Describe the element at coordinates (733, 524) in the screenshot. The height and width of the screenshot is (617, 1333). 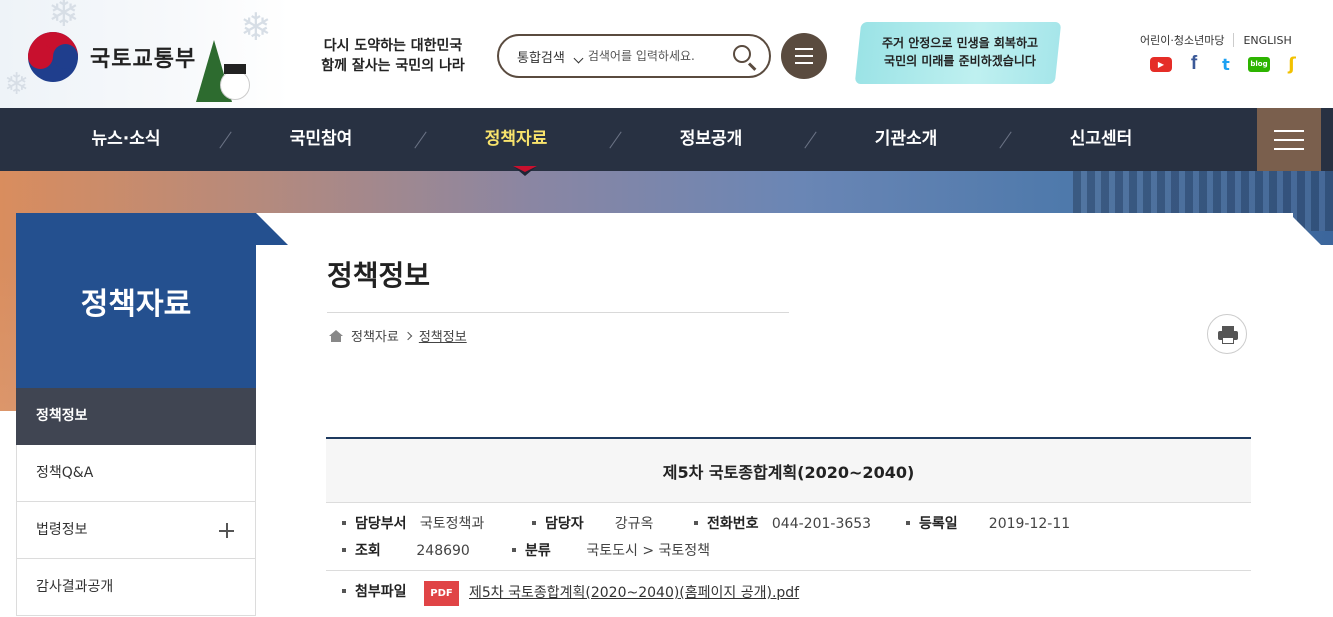
I see `meta-label: 전화번호` at that location.